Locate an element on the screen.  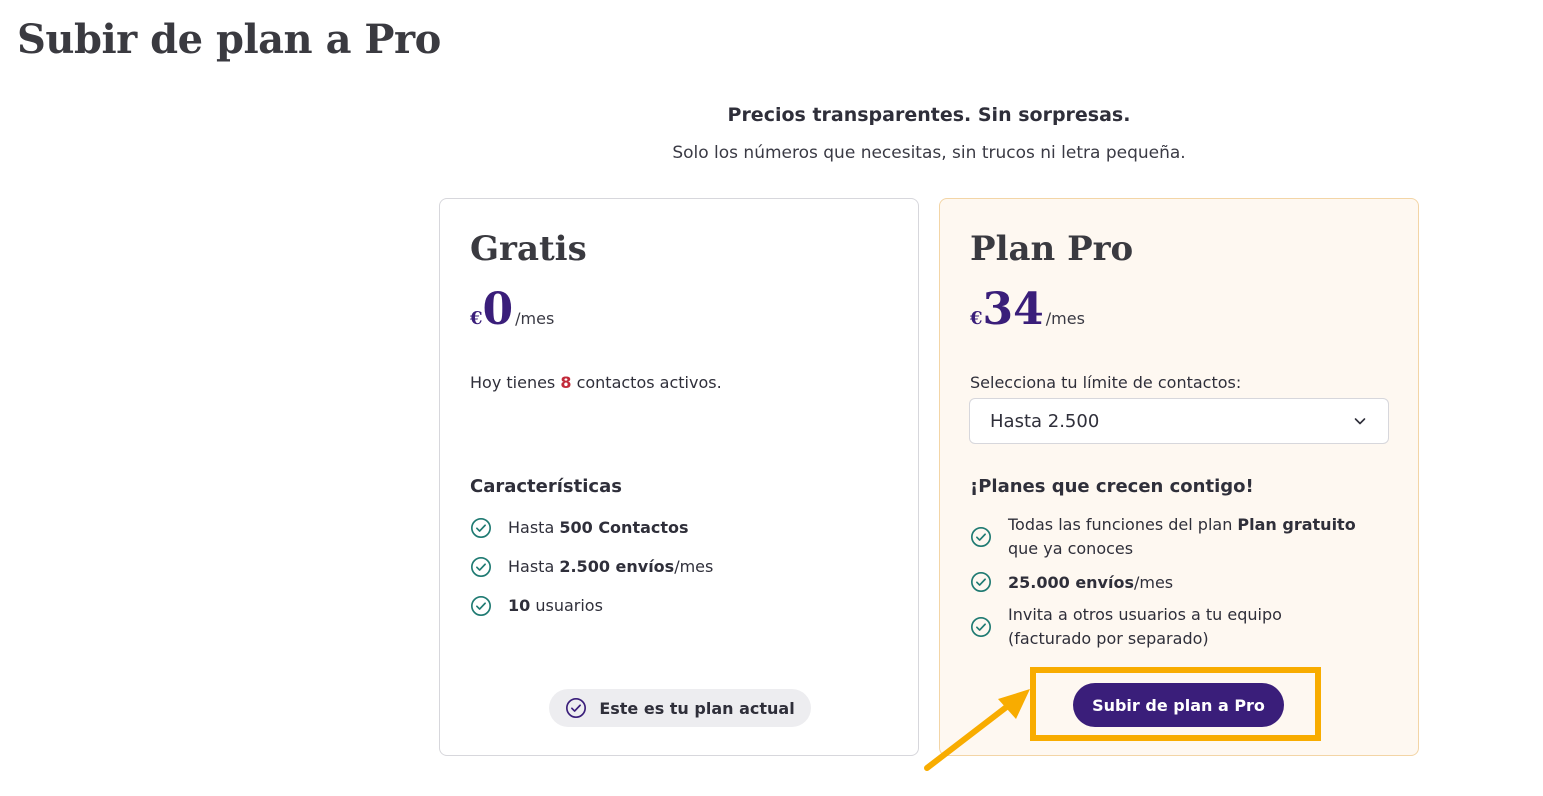
contact-limit-label: Selecciona tu límite de contactos: is located at coordinates (1106, 382).